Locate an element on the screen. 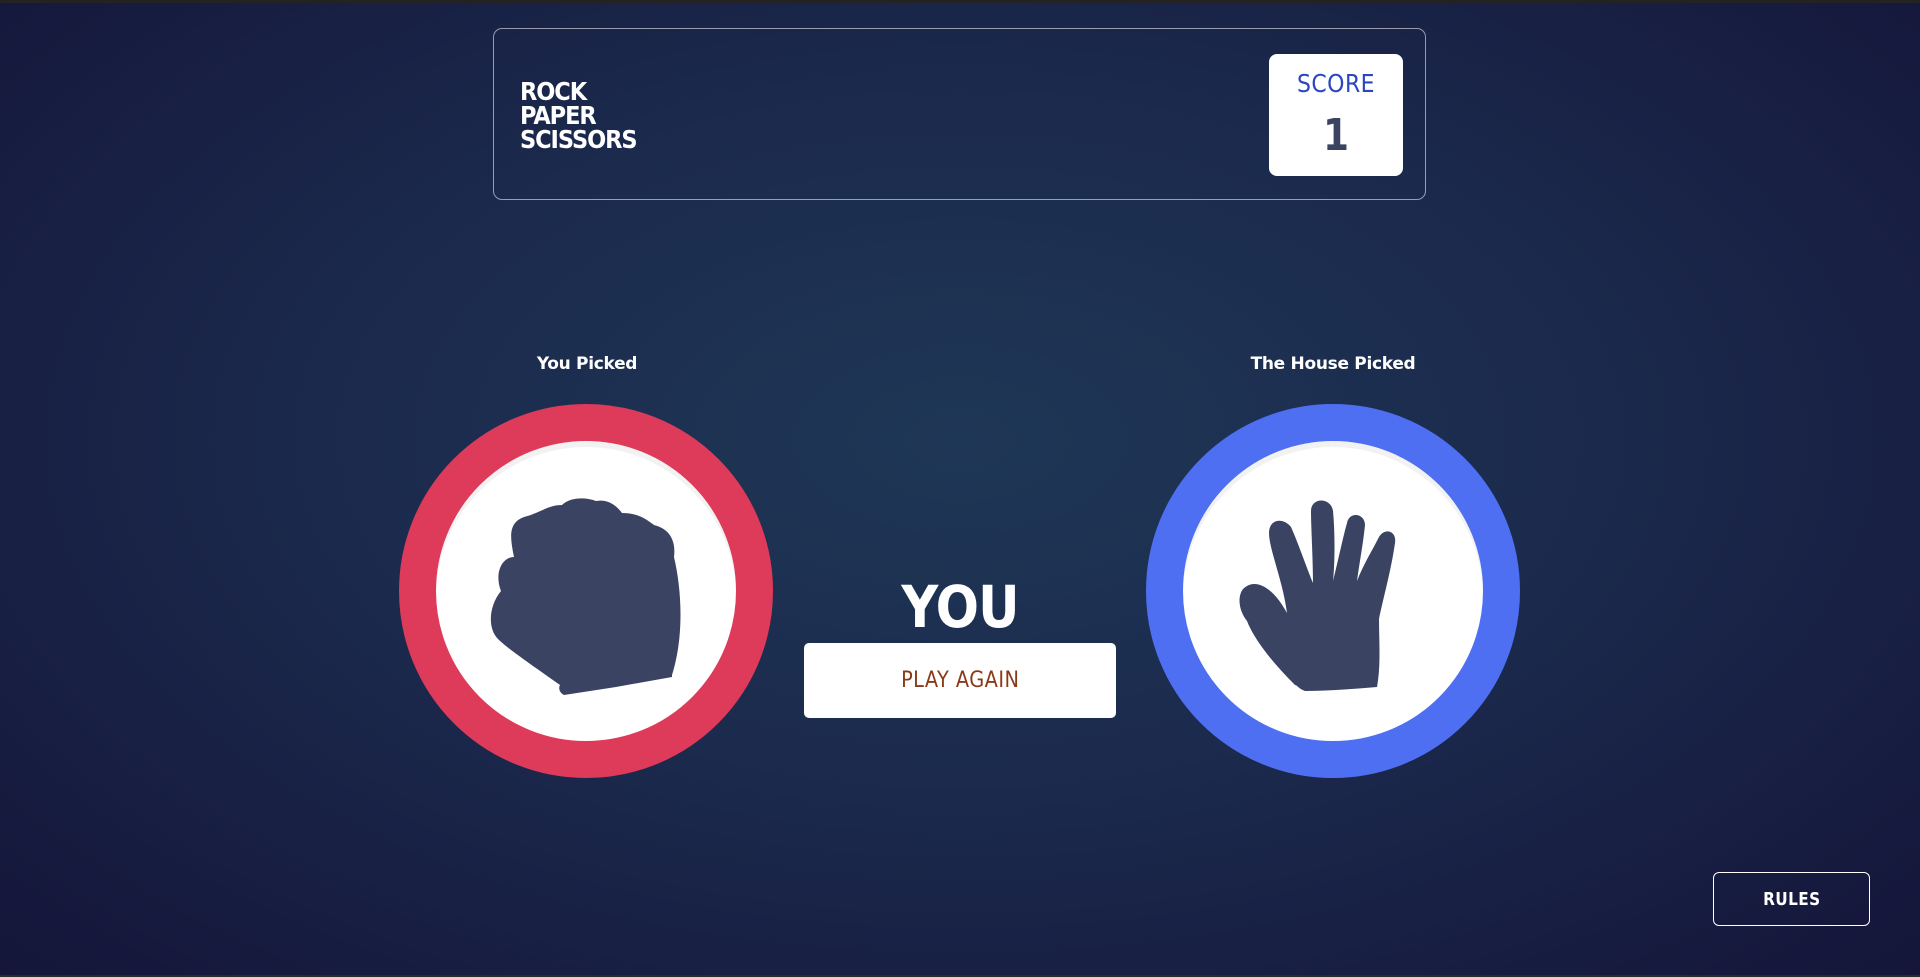 The width and height of the screenshot is (1920, 977). game-title: ROCK PAPER SCISSORS is located at coordinates (579, 116).